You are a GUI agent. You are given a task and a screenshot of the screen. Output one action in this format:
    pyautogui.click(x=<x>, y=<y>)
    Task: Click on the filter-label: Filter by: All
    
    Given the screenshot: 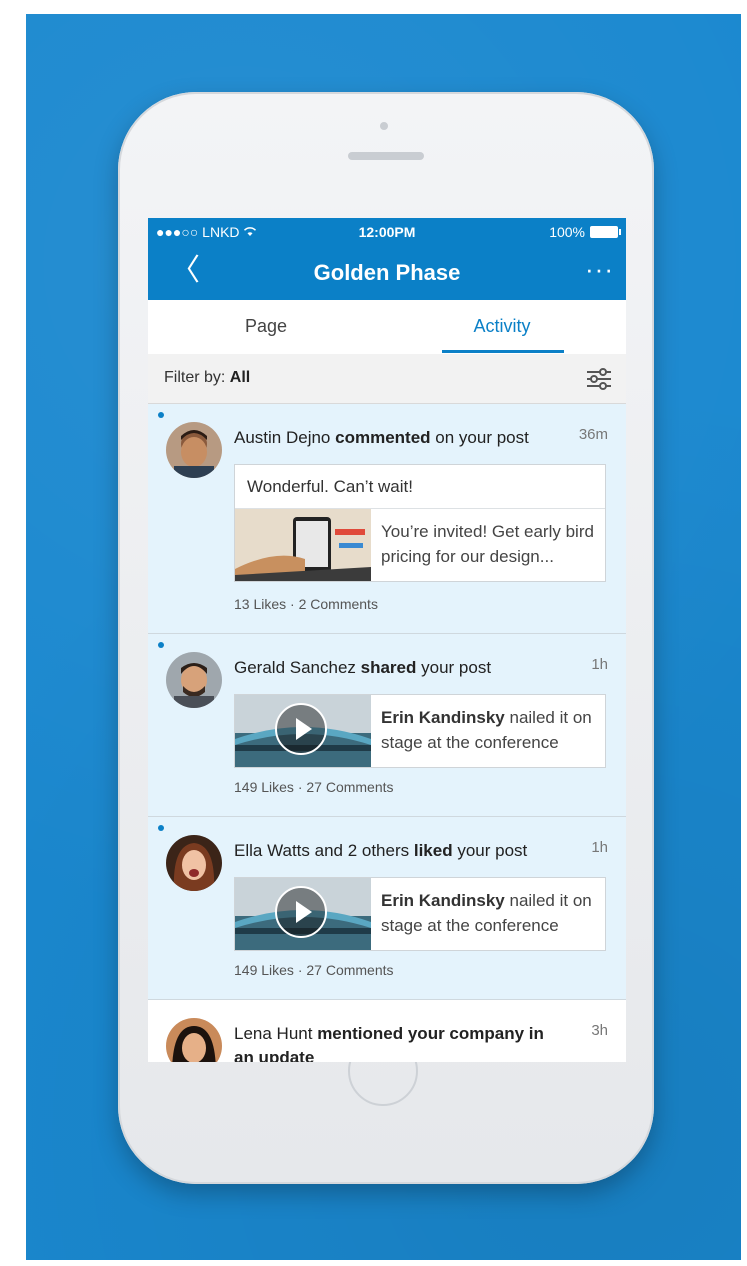 What is the action you would take?
    pyautogui.click(x=207, y=378)
    